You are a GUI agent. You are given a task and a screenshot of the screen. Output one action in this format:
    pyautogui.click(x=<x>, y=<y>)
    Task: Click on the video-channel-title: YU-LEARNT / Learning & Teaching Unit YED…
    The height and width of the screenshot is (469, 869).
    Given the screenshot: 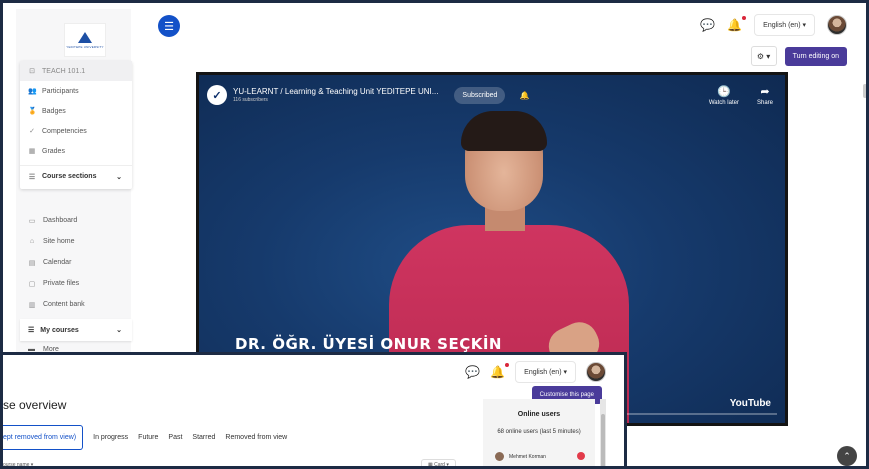 What is the action you would take?
    pyautogui.click(x=335, y=92)
    